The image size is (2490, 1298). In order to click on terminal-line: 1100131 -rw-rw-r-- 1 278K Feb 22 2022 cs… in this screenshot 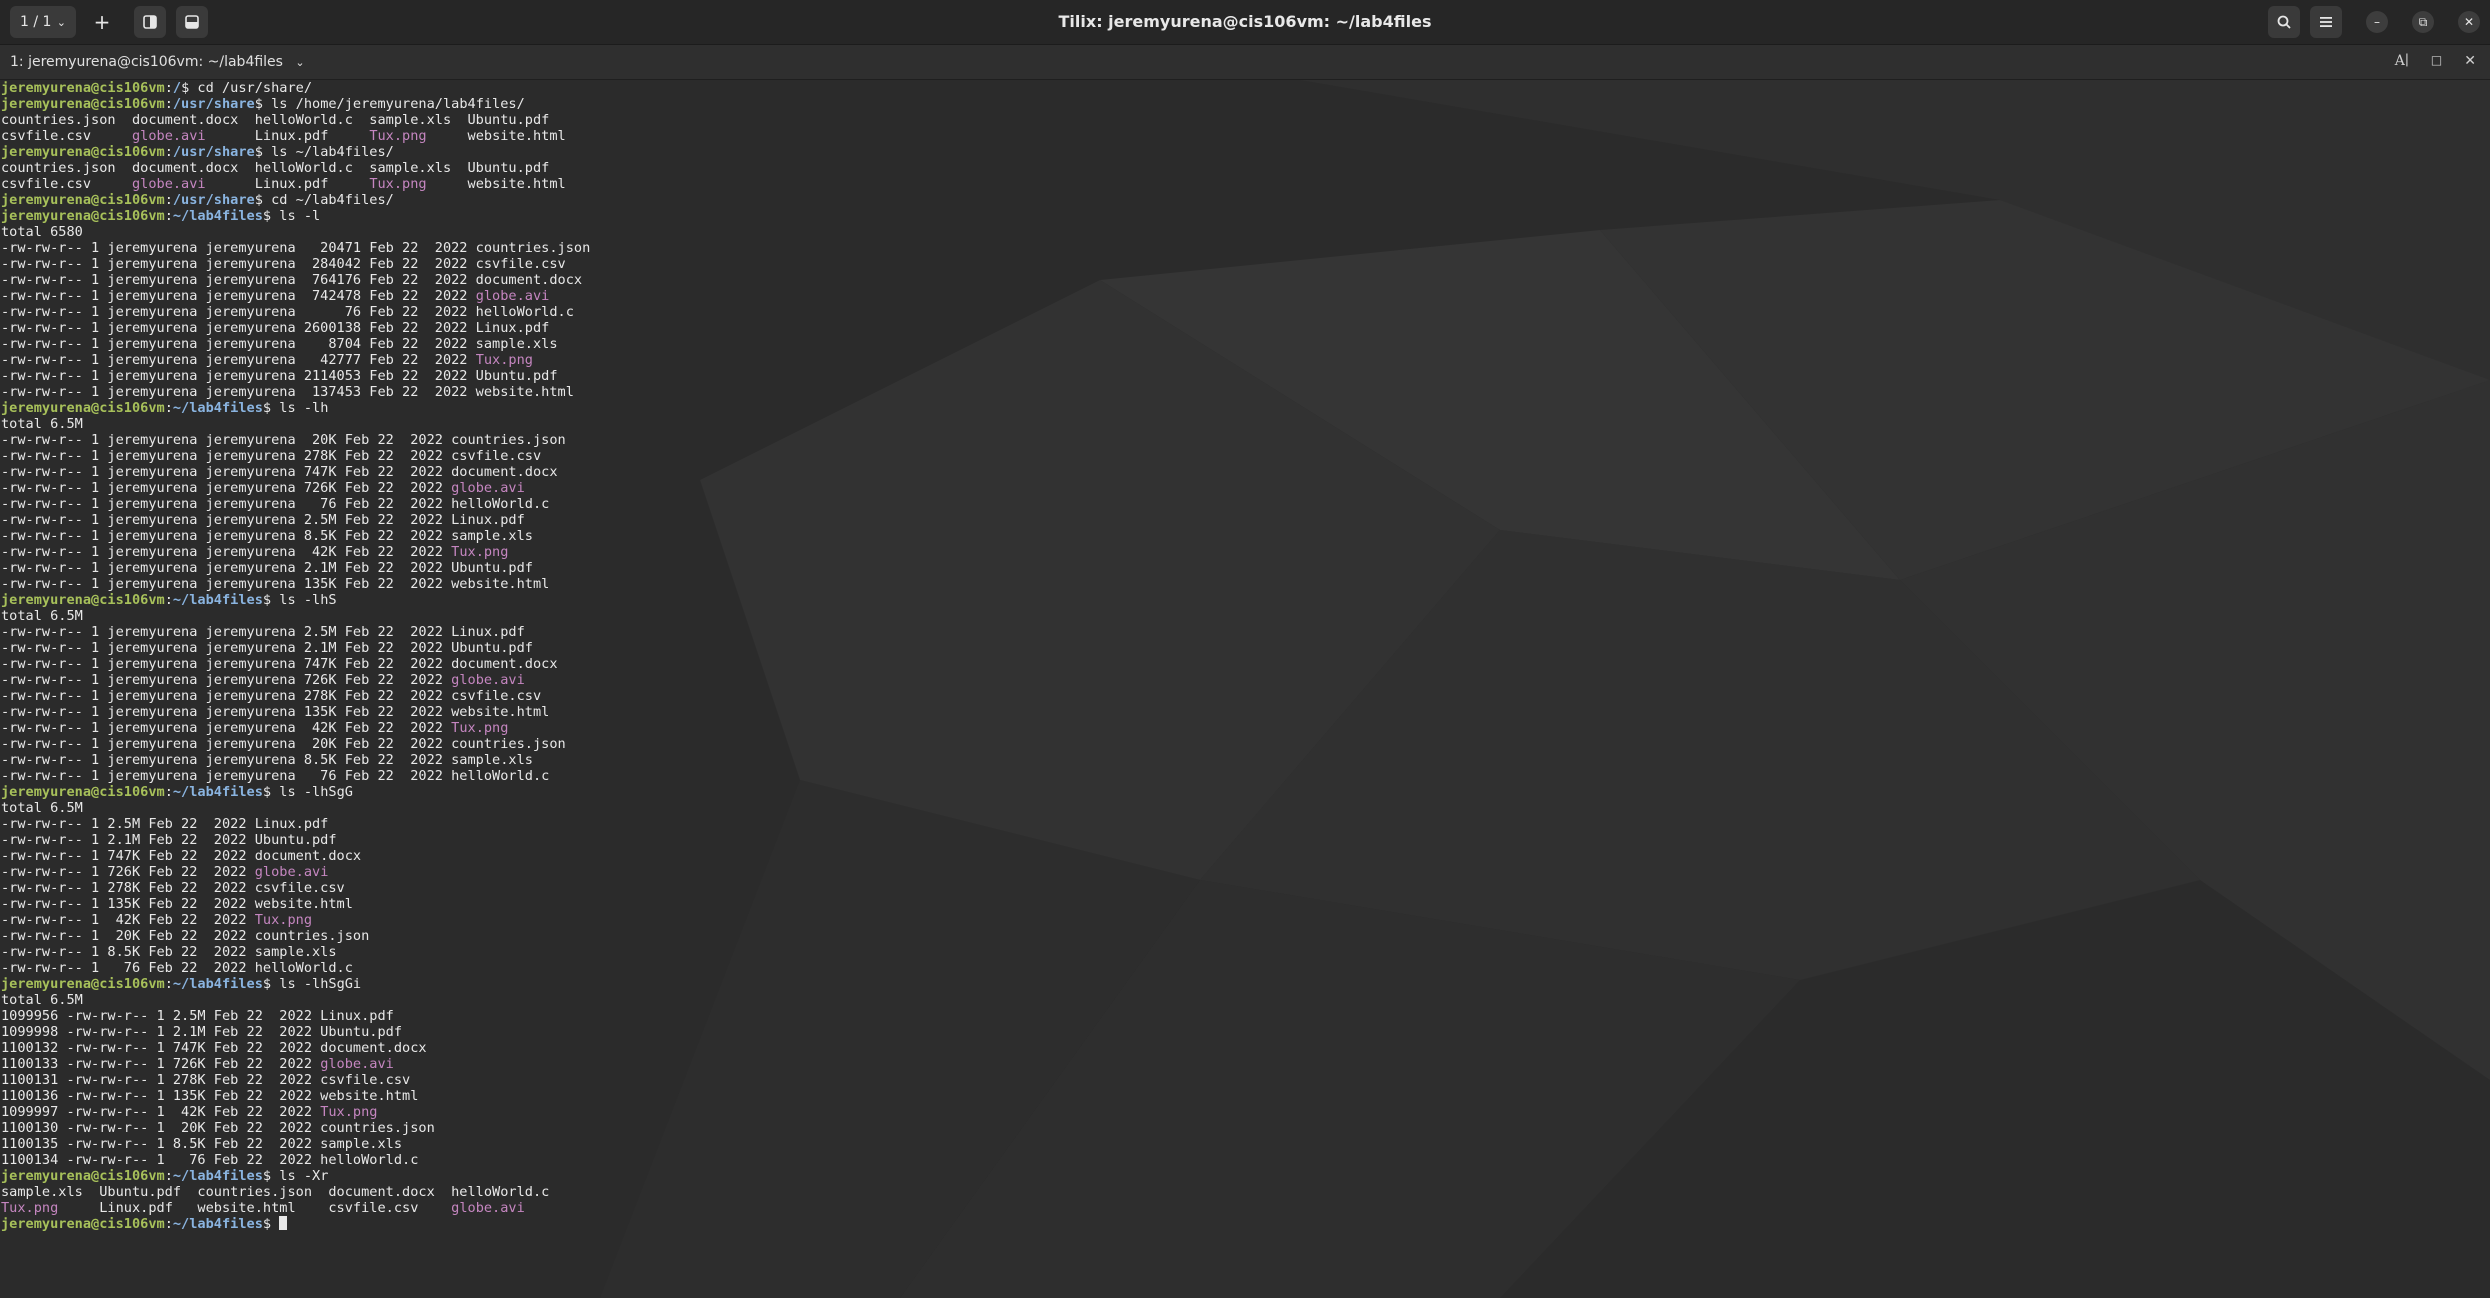, I will do `click(1241, 1080)`.